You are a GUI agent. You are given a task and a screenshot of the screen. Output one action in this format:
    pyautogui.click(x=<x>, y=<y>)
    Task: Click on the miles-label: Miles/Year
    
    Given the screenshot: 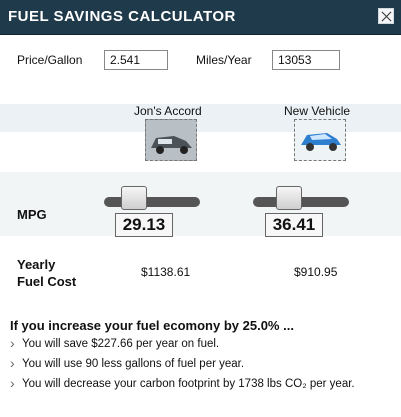 What is the action you would take?
    pyautogui.click(x=224, y=60)
    